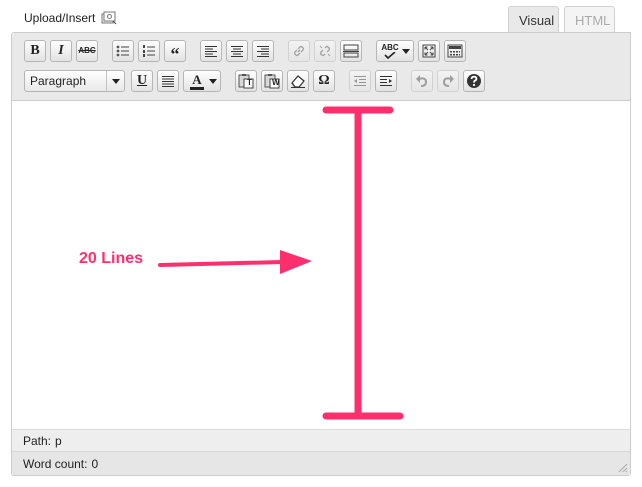 The width and height of the screenshot is (642, 487). I want to click on word-count-bar: Word count: 0, so click(321, 463).